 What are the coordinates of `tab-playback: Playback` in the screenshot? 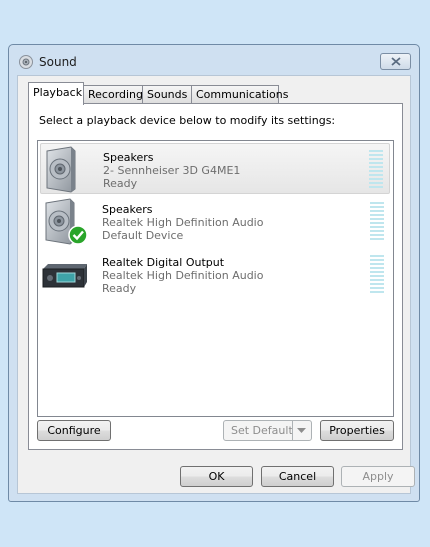 It's located at (56, 93).